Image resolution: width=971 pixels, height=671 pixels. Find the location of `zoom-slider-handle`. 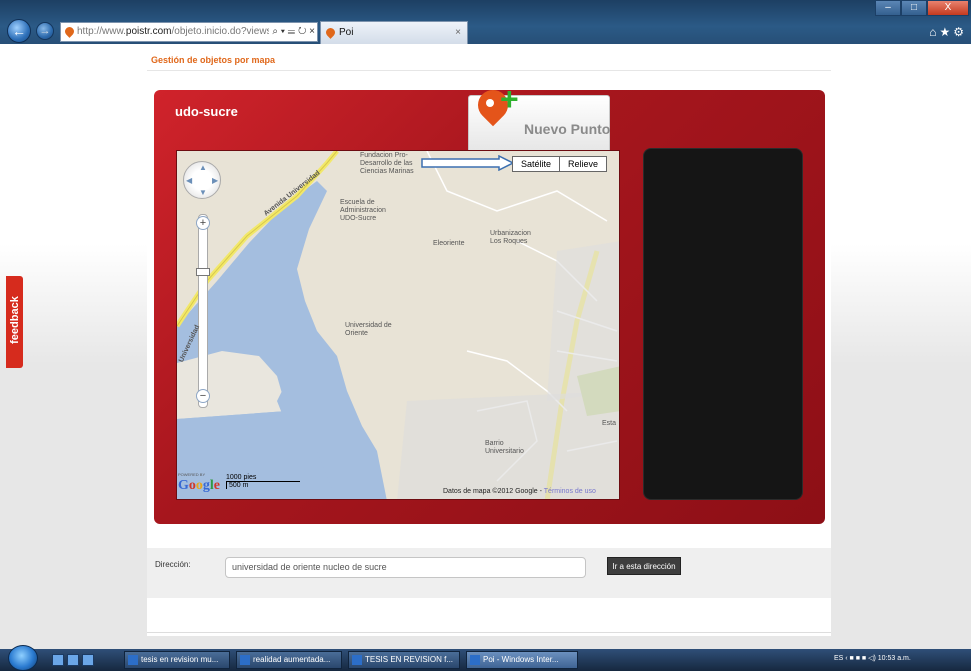

zoom-slider-handle is located at coordinates (203, 272).